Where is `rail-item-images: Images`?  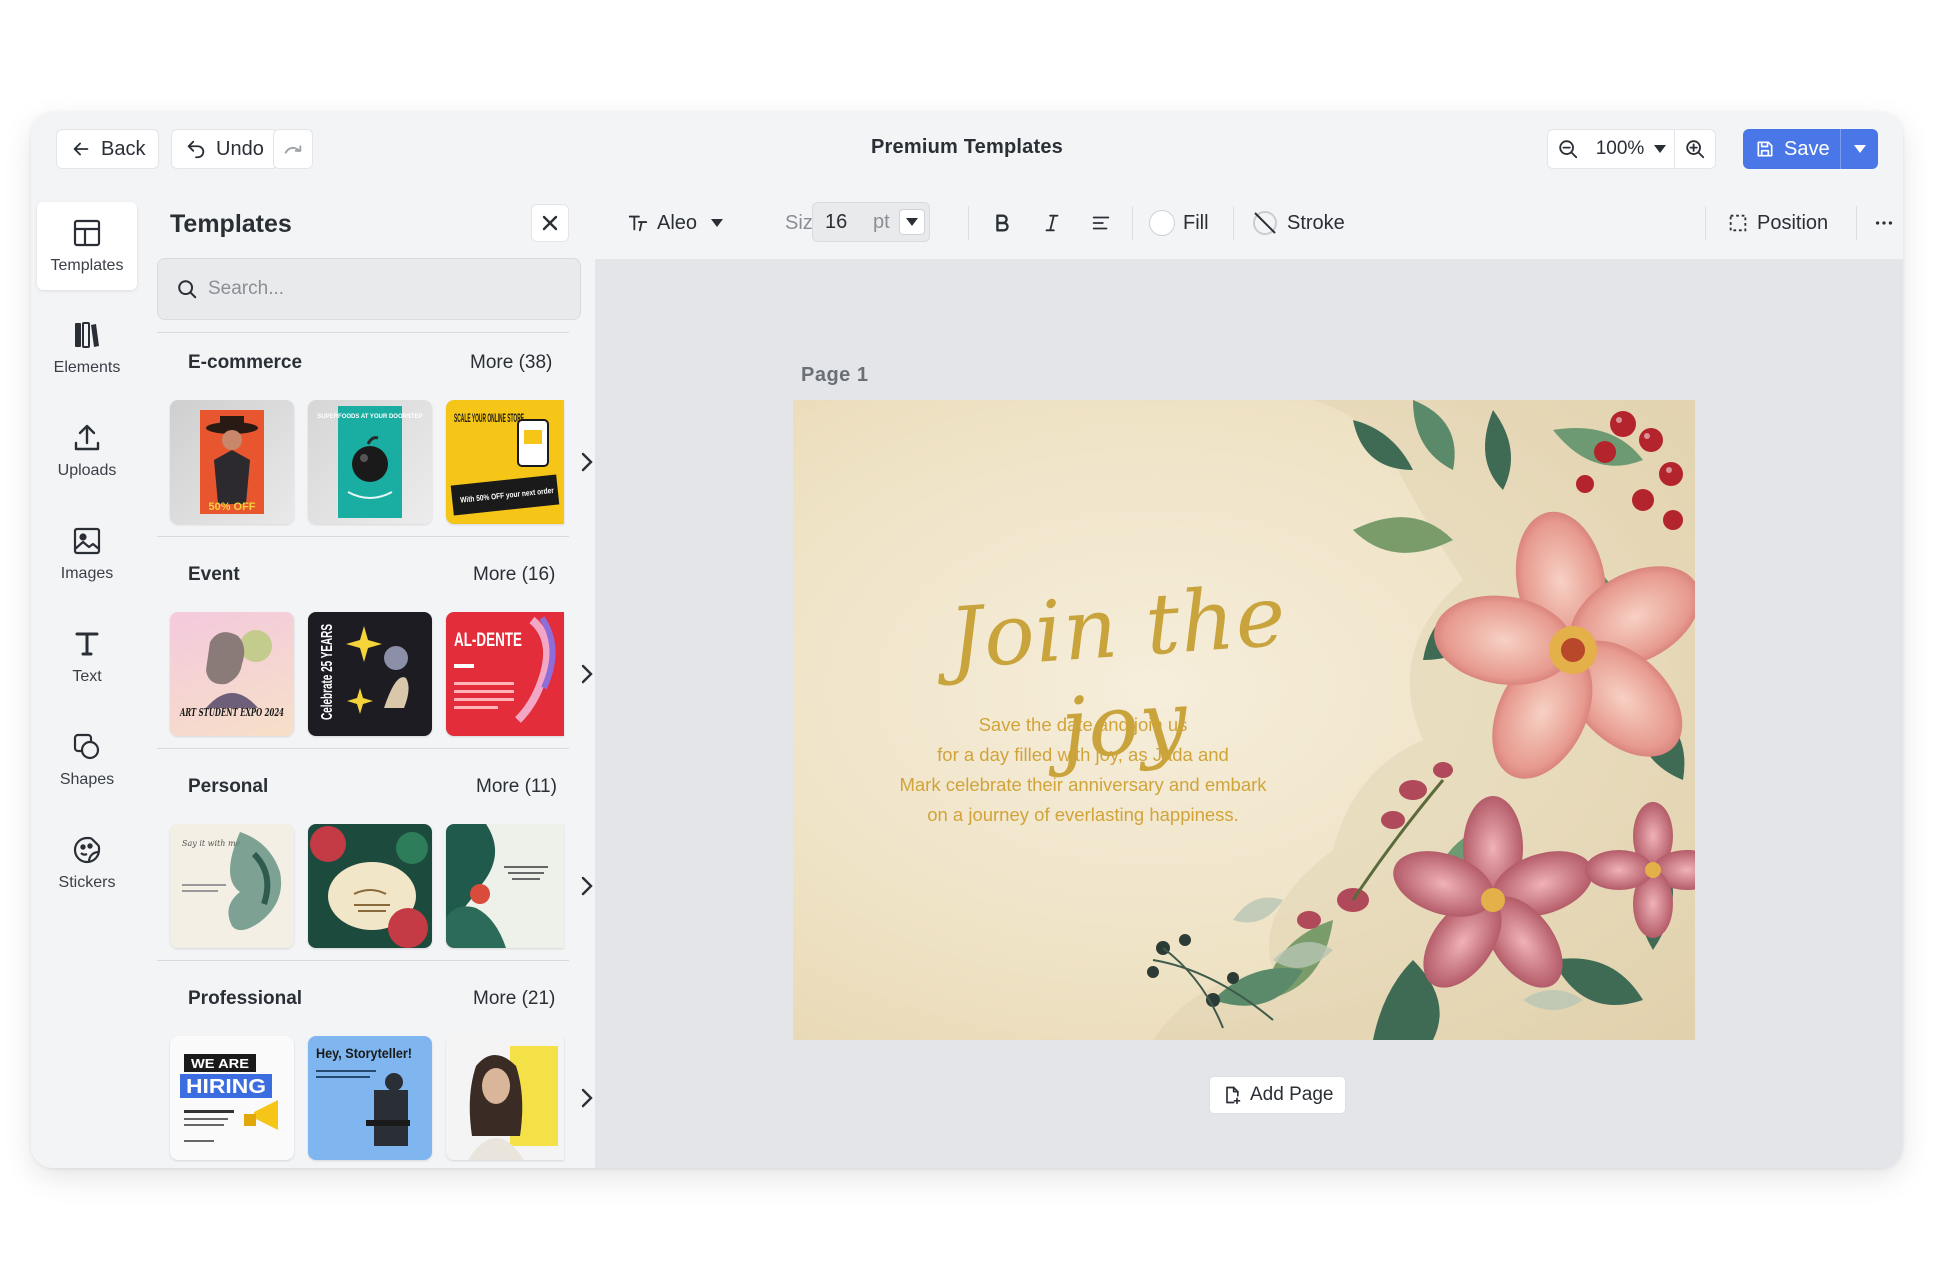 rail-item-images: Images is located at coordinates (87, 554).